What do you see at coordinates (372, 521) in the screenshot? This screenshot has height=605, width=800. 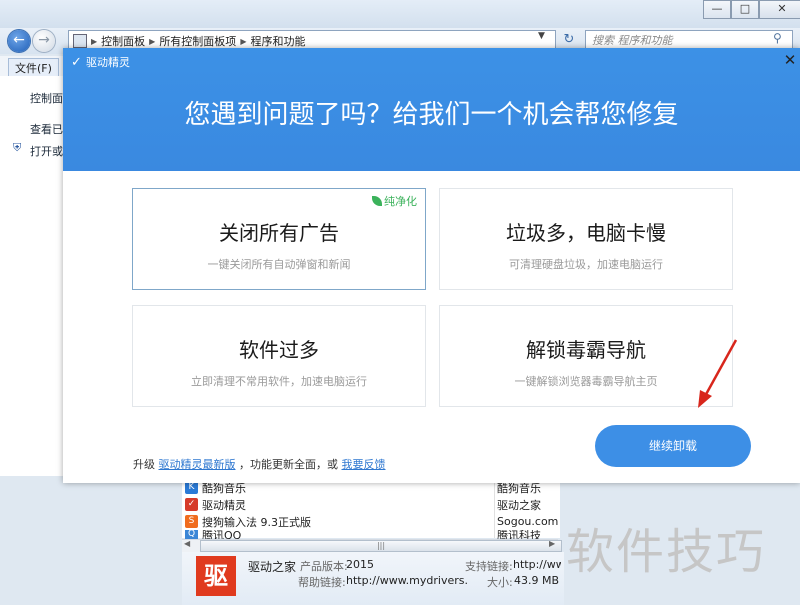 I see `table-row: S 搜狗输入法 9.3正式版 Sogou.com` at bounding box center [372, 521].